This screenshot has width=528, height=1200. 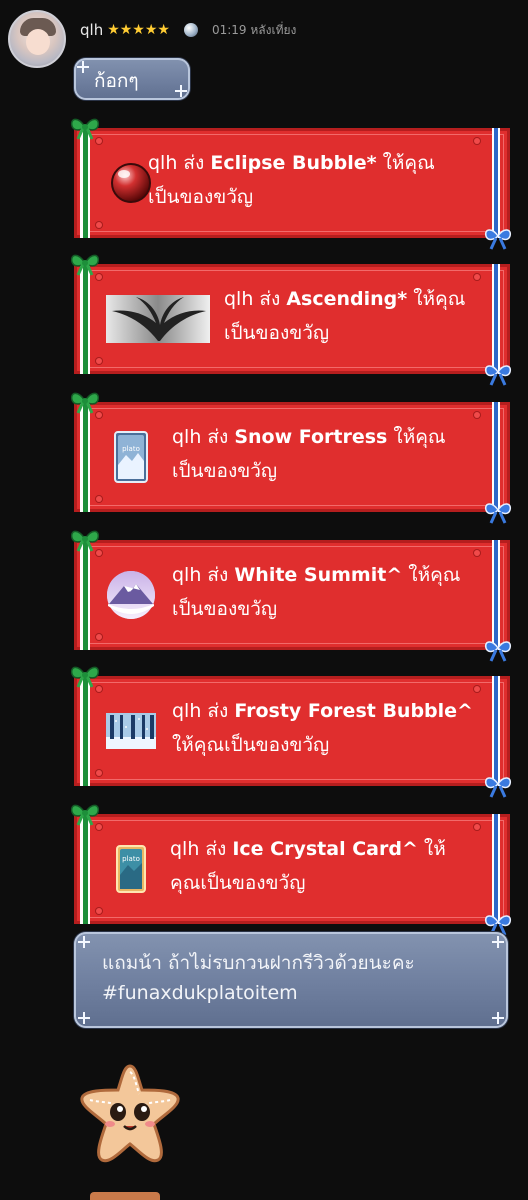 I want to click on message-text: ก้อกๆ, so click(x=116, y=81).